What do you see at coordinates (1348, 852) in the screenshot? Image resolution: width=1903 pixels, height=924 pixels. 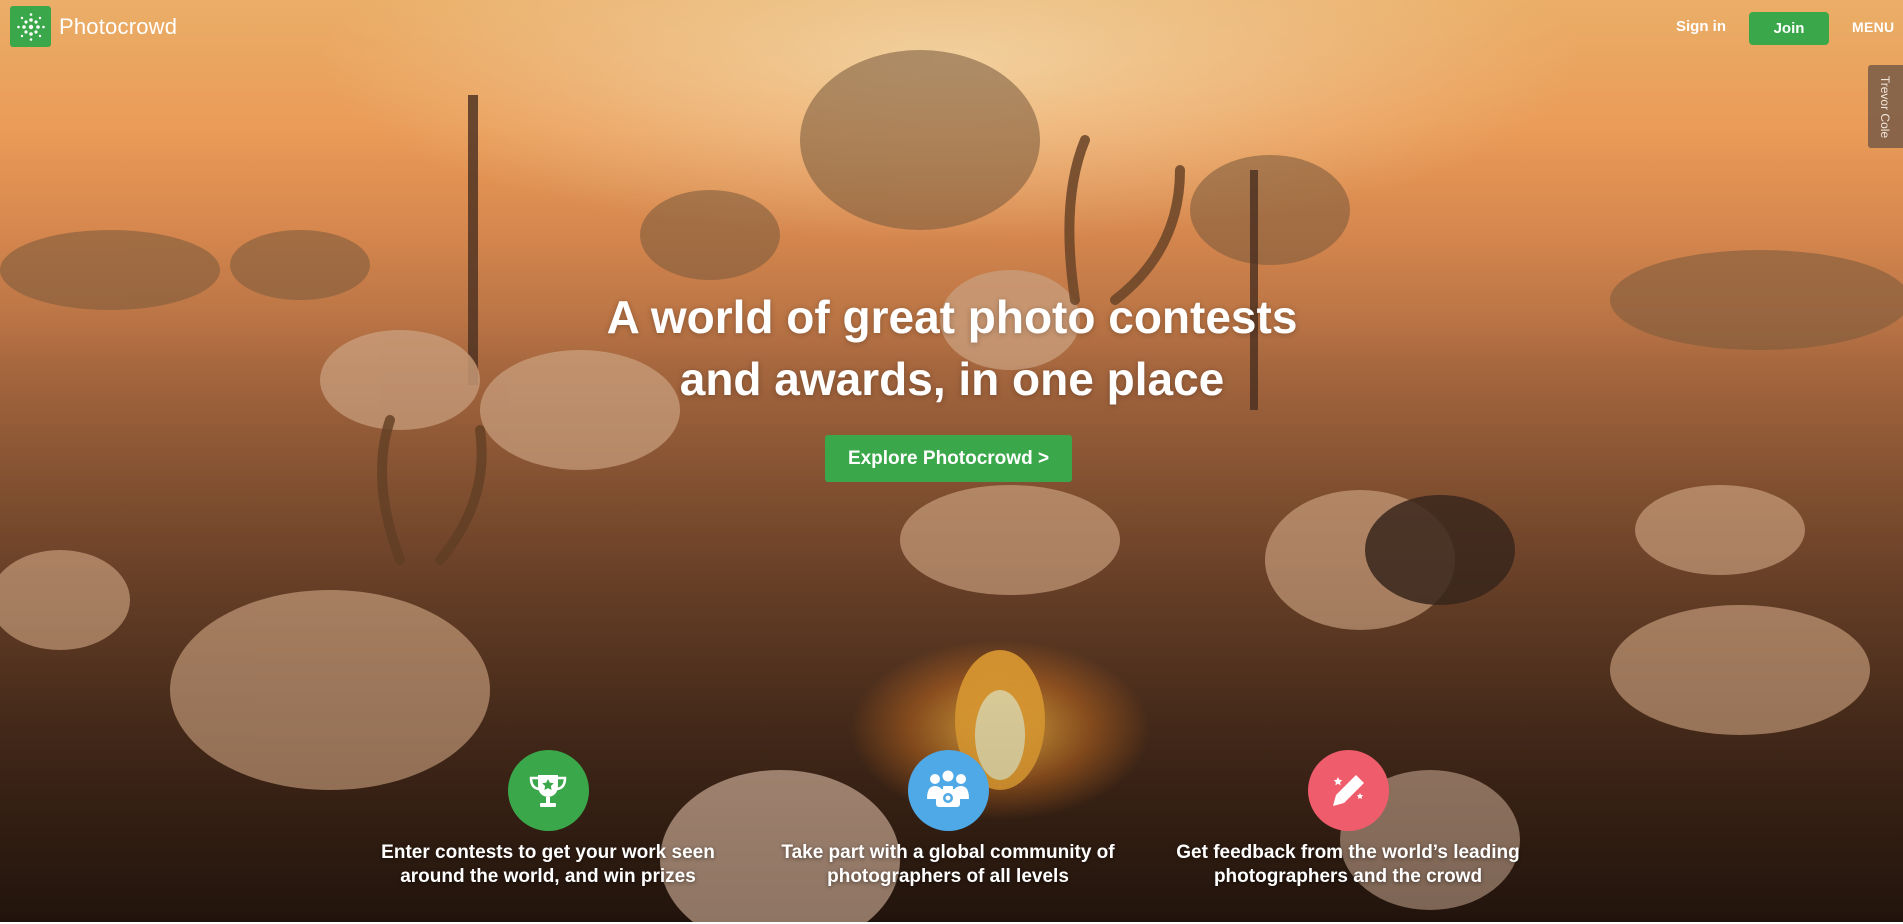 I see `feature-text-line: Get feedback from the world’s leading` at bounding box center [1348, 852].